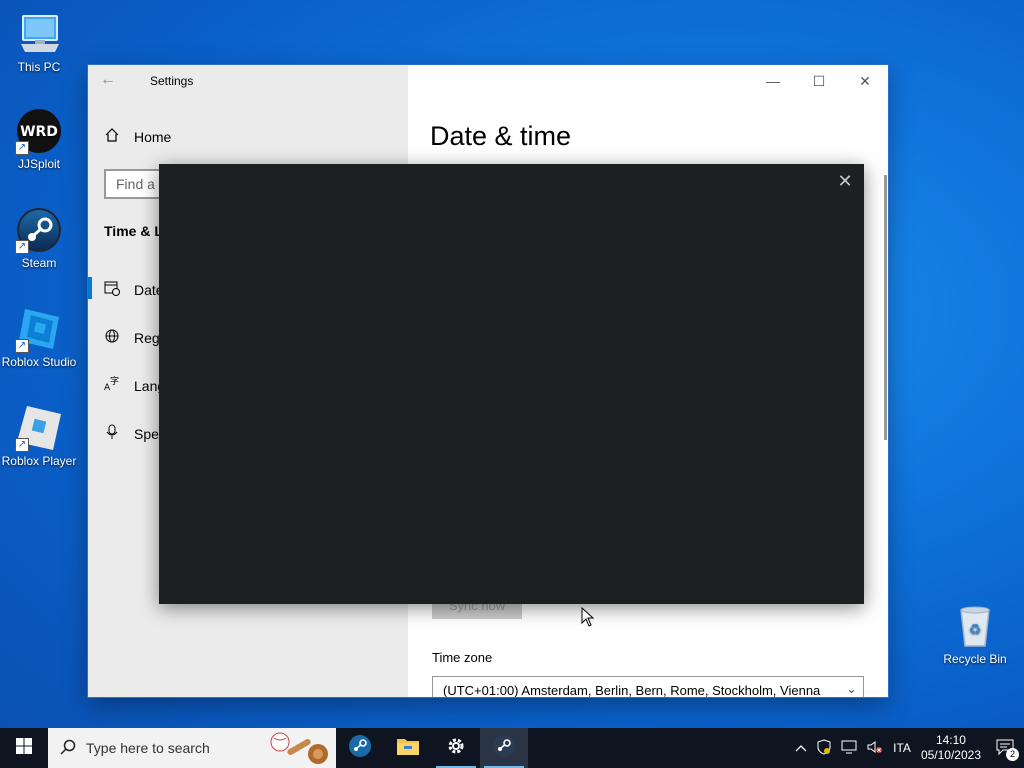 This screenshot has height=768, width=1024. Describe the element at coordinates (588, 619) in the screenshot. I see `mouse-cursor-icon` at that location.